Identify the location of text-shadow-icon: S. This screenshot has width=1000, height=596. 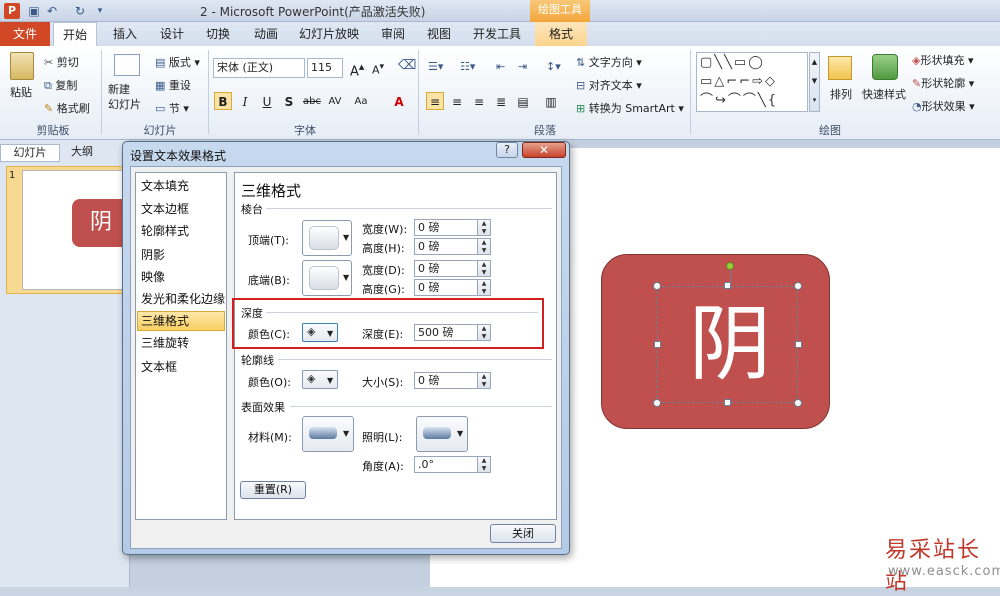
(289, 101).